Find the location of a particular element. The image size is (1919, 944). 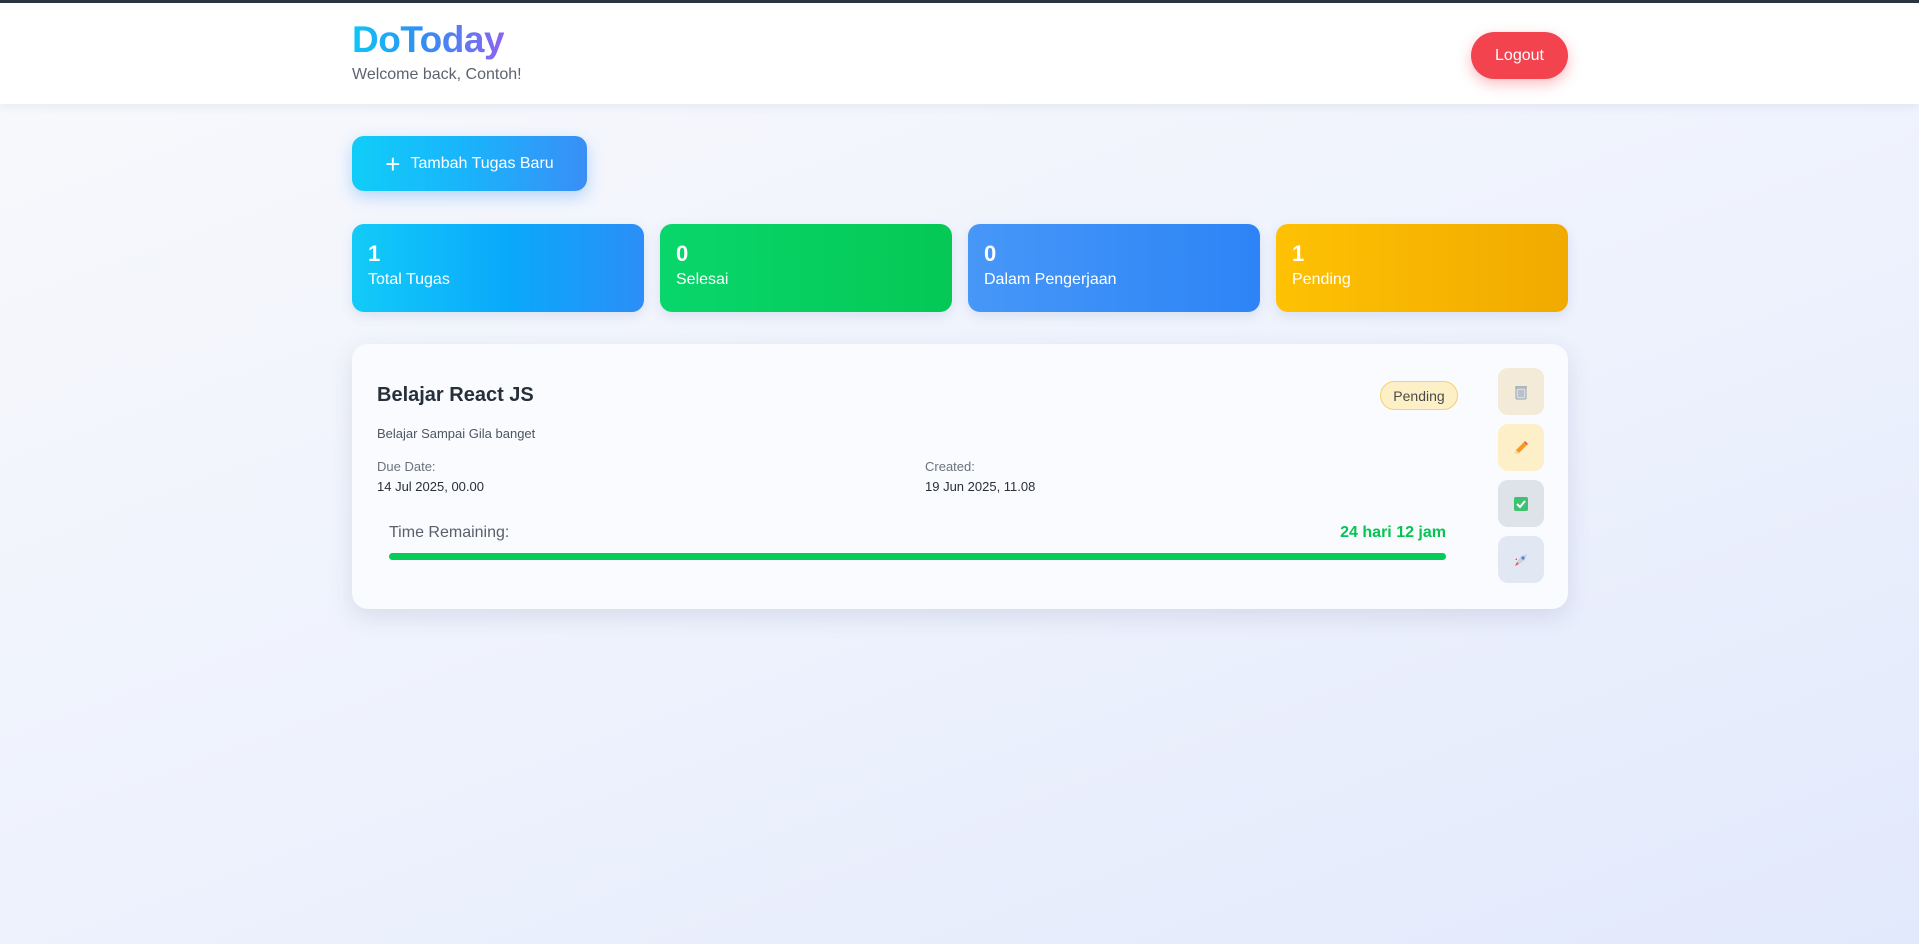

stat-card-in-progress: 0 Dalam Pengerjaan is located at coordinates (1114, 268).